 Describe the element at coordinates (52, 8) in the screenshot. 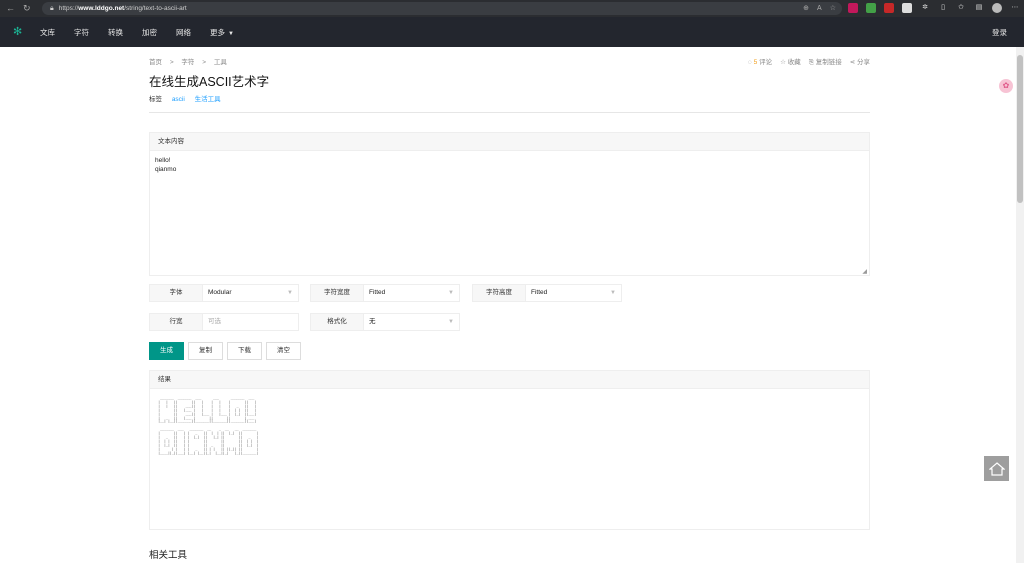

I see `lock-icon: 🔒︎` at that location.